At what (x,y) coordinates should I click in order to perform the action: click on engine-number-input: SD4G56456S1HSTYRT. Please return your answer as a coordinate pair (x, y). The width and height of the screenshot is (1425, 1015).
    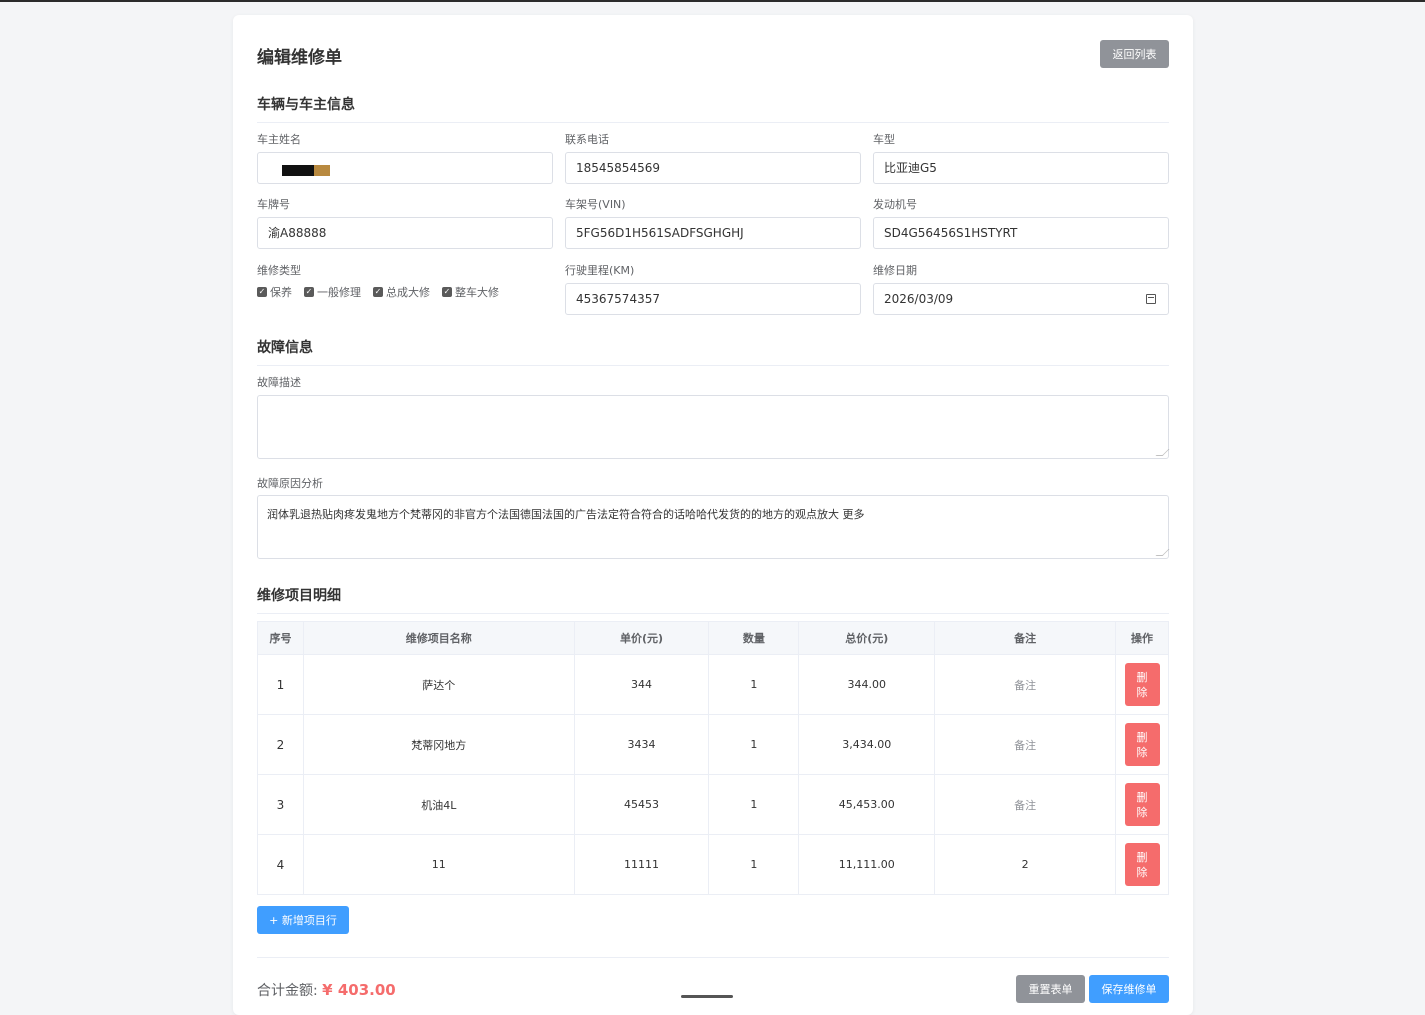
    Looking at the image, I should click on (1021, 233).